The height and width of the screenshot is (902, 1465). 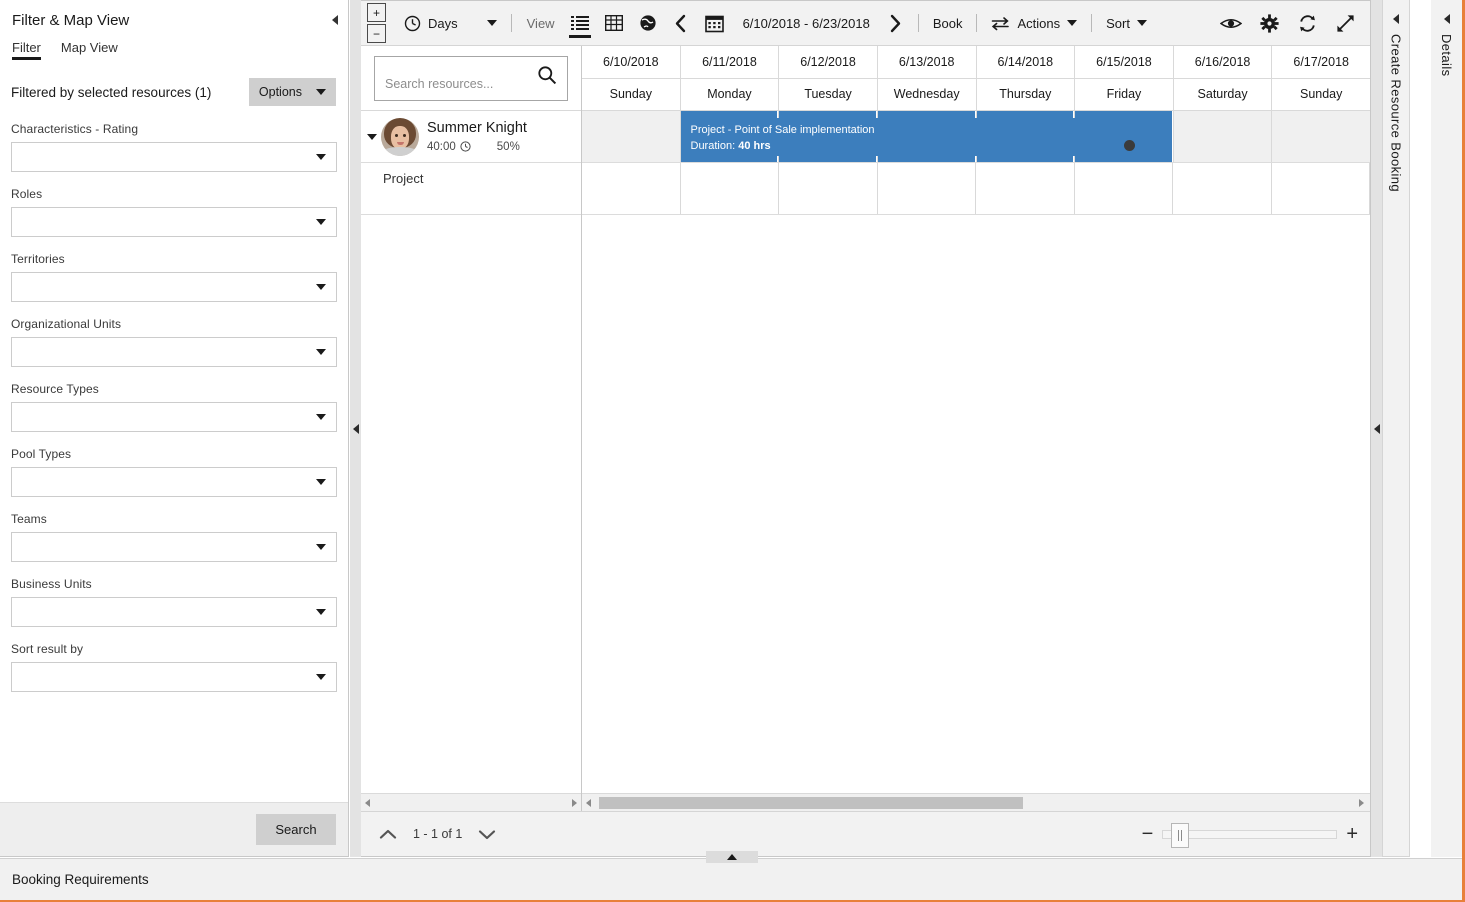 I want to click on timeline-date-cell: 6/15/2018, so click(x=1124, y=62).